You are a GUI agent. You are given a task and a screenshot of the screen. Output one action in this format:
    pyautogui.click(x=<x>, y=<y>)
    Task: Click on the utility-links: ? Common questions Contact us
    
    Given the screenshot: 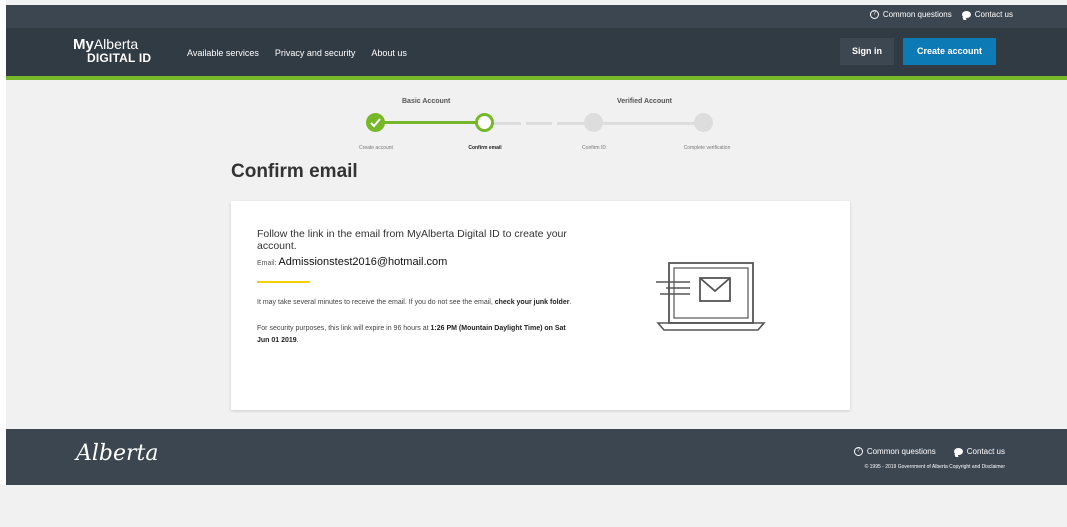 What is the action you would take?
    pyautogui.click(x=941, y=14)
    